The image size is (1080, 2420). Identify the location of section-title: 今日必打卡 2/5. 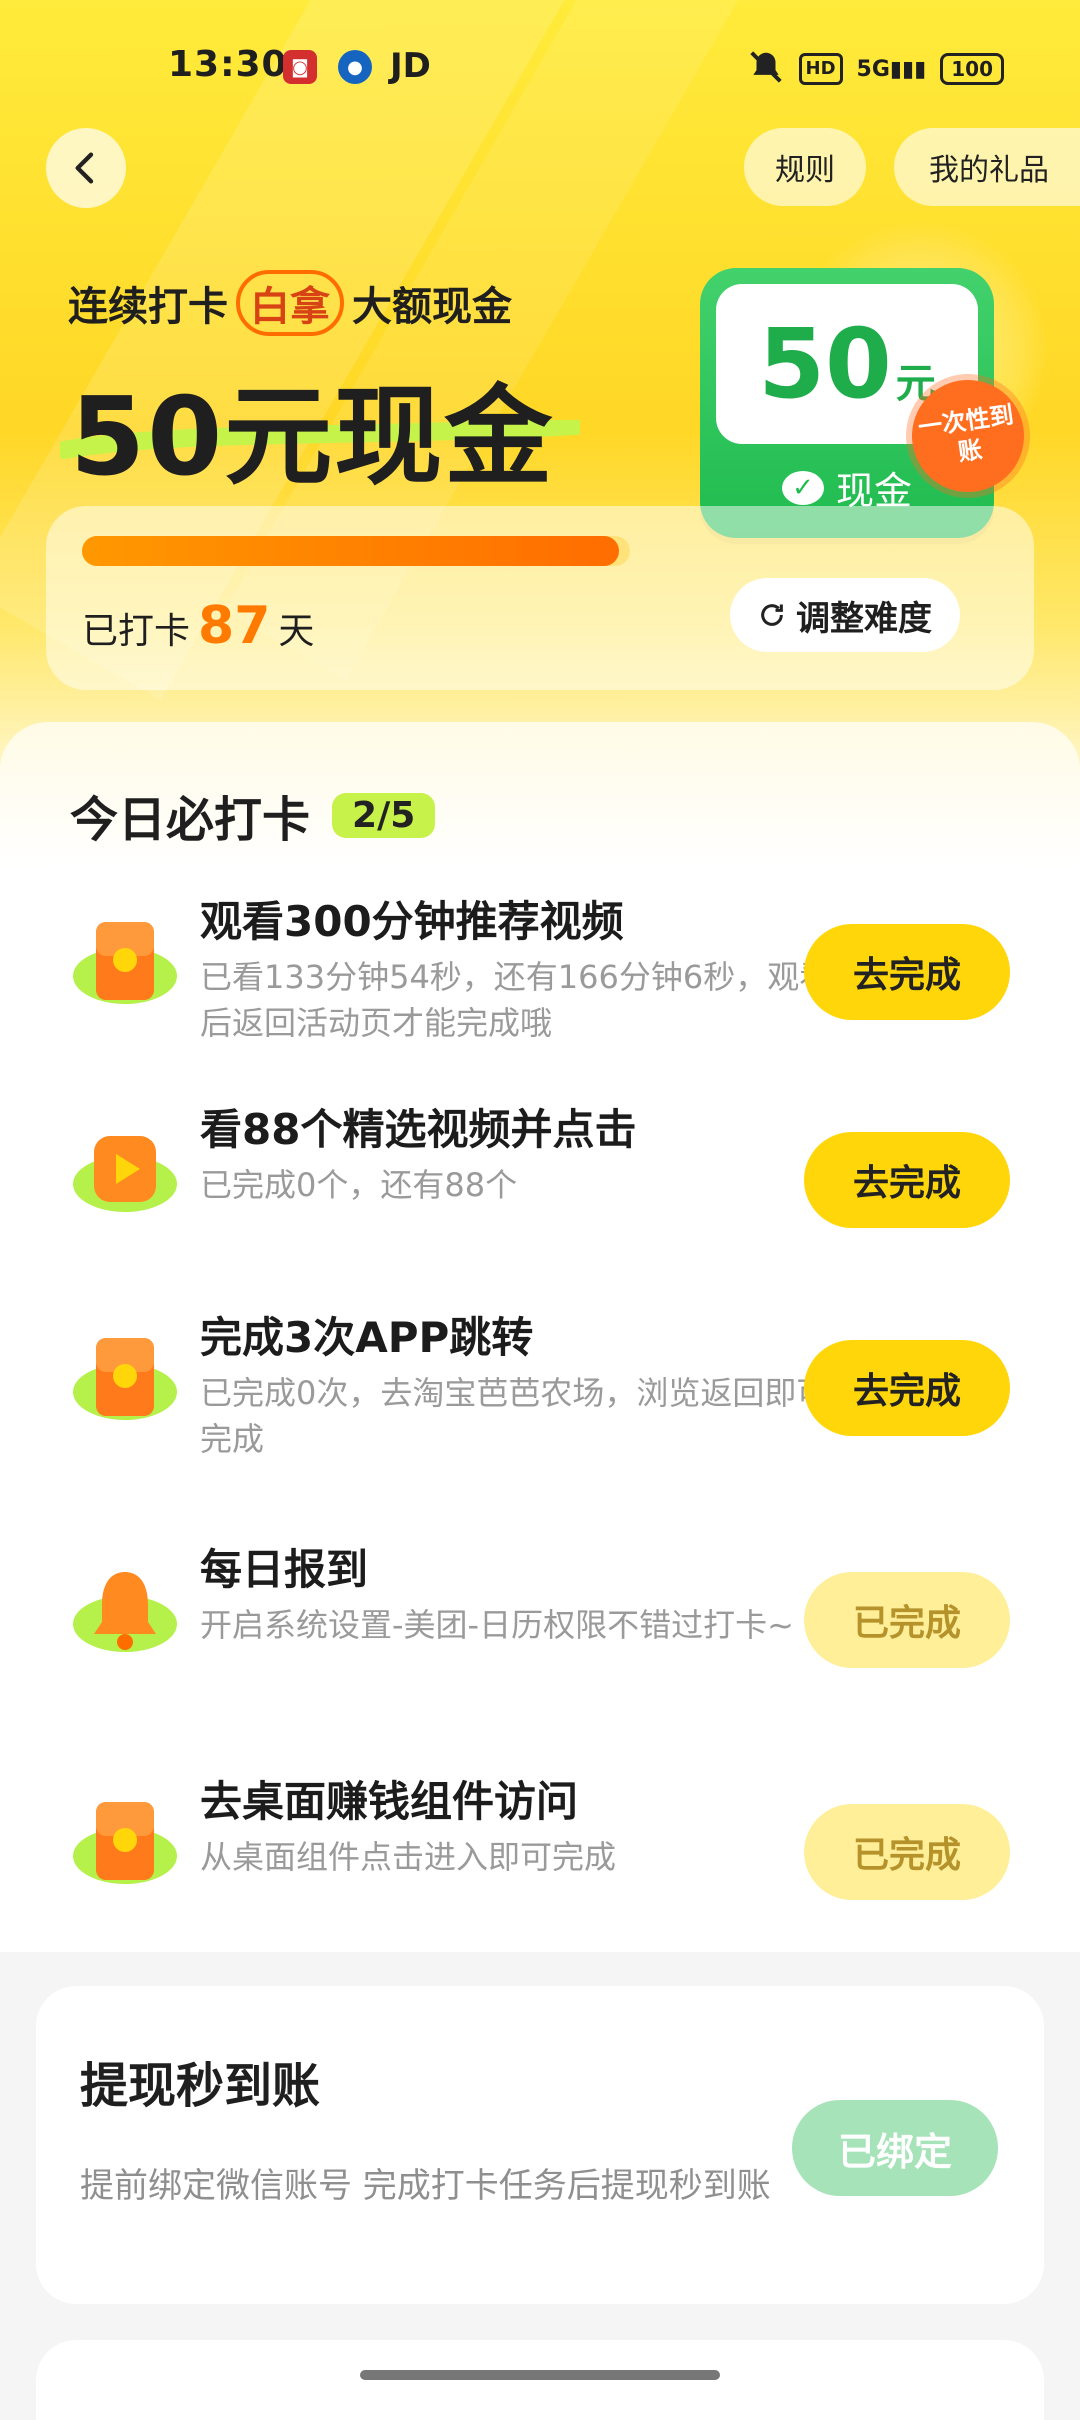
(248, 815).